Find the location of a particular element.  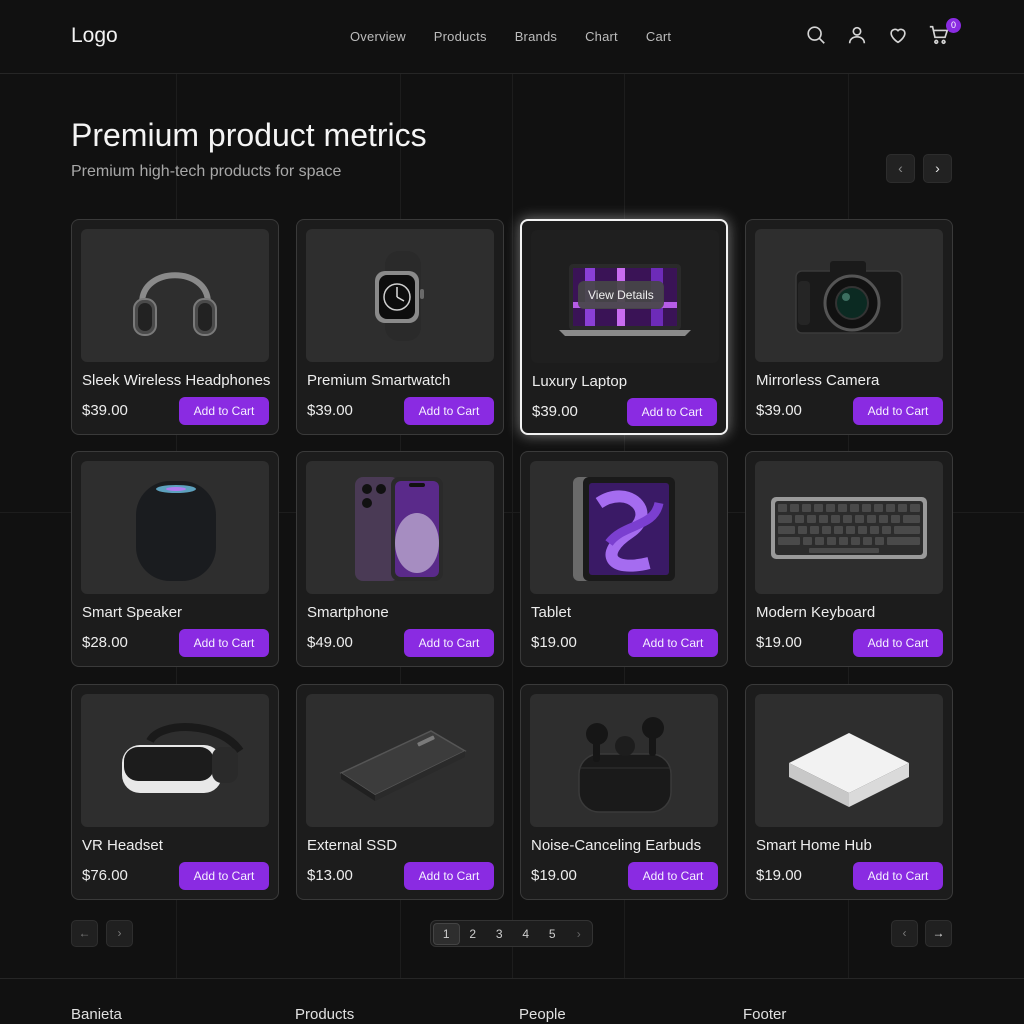

camera-icon is located at coordinates (849, 295).